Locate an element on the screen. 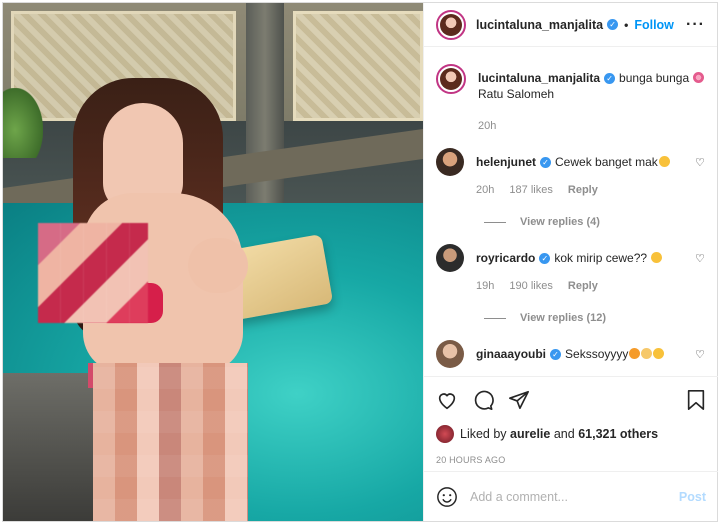  action-icons is located at coordinates (571, 400).